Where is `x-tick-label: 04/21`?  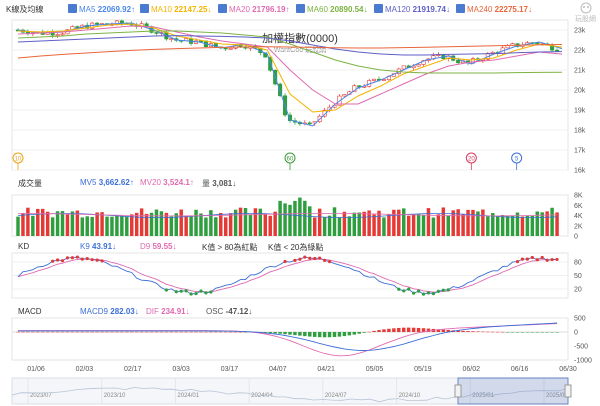
x-tick-label: 04/21 is located at coordinates (326, 369).